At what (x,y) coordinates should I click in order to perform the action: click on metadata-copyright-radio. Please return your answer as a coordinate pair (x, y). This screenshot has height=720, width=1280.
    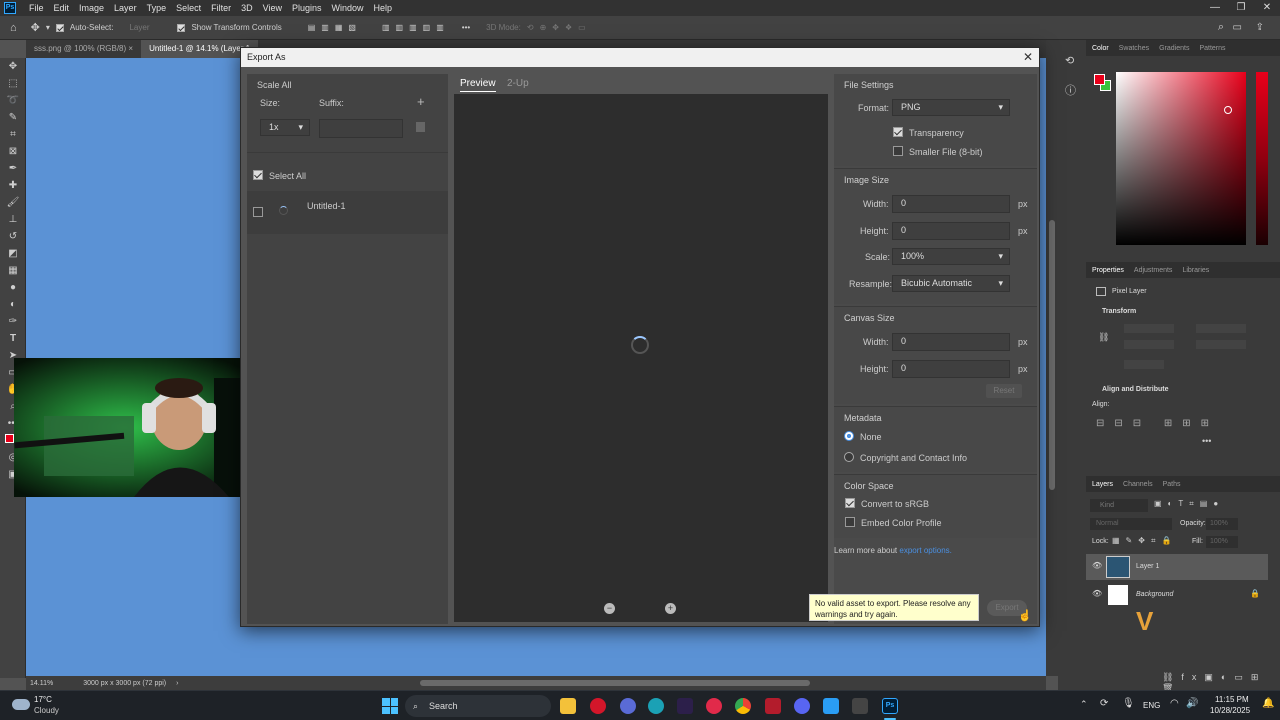
    Looking at the image, I should click on (849, 457).